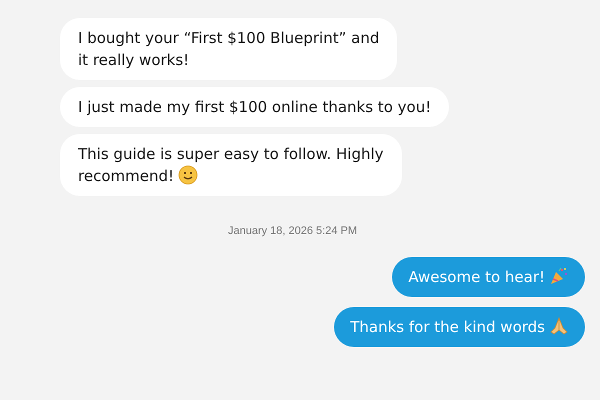 The image size is (600, 400). I want to click on praying-hands-icon, so click(559, 326).